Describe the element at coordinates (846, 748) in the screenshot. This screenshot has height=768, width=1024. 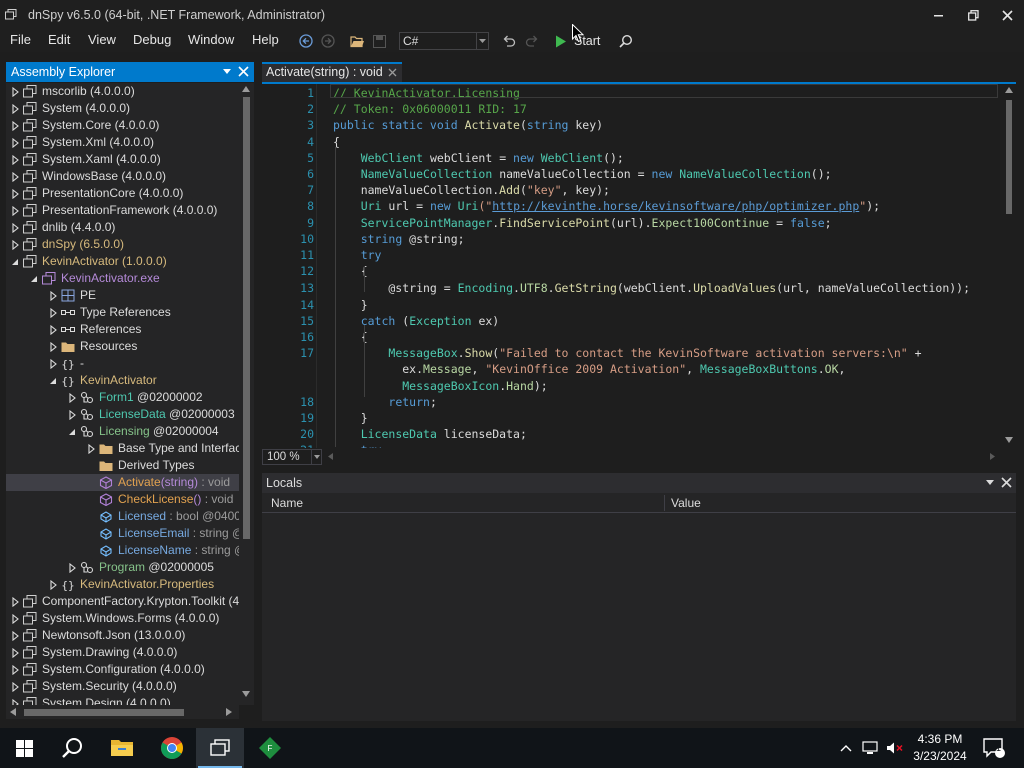
I see `show-hidden-icons` at that location.